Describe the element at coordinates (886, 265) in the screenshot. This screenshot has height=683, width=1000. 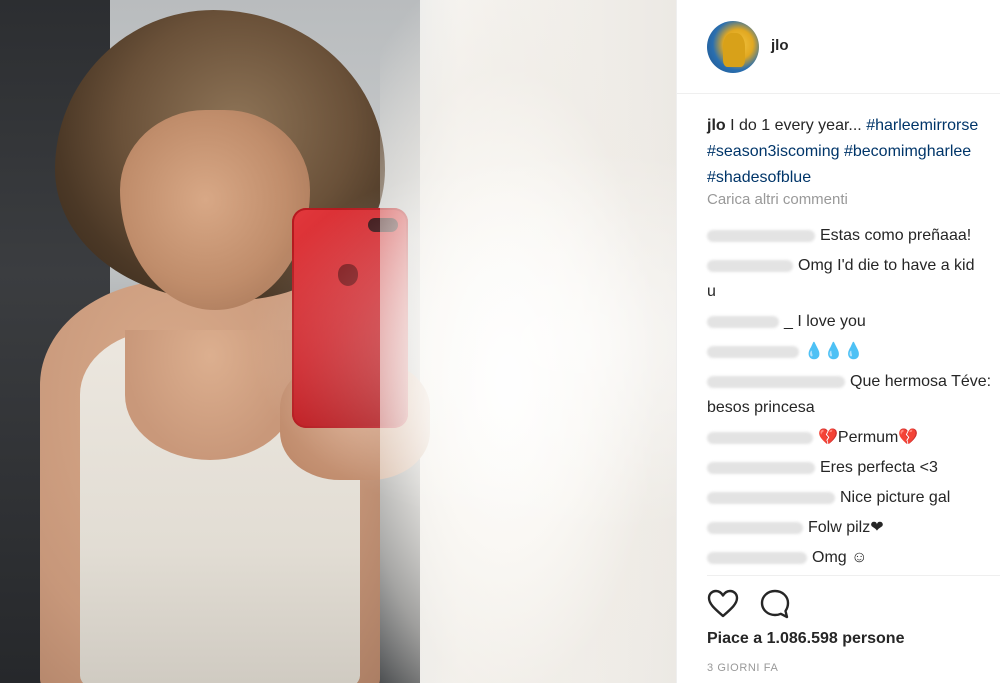
I see `comment-text: Omg I'd die to have a kid` at that location.